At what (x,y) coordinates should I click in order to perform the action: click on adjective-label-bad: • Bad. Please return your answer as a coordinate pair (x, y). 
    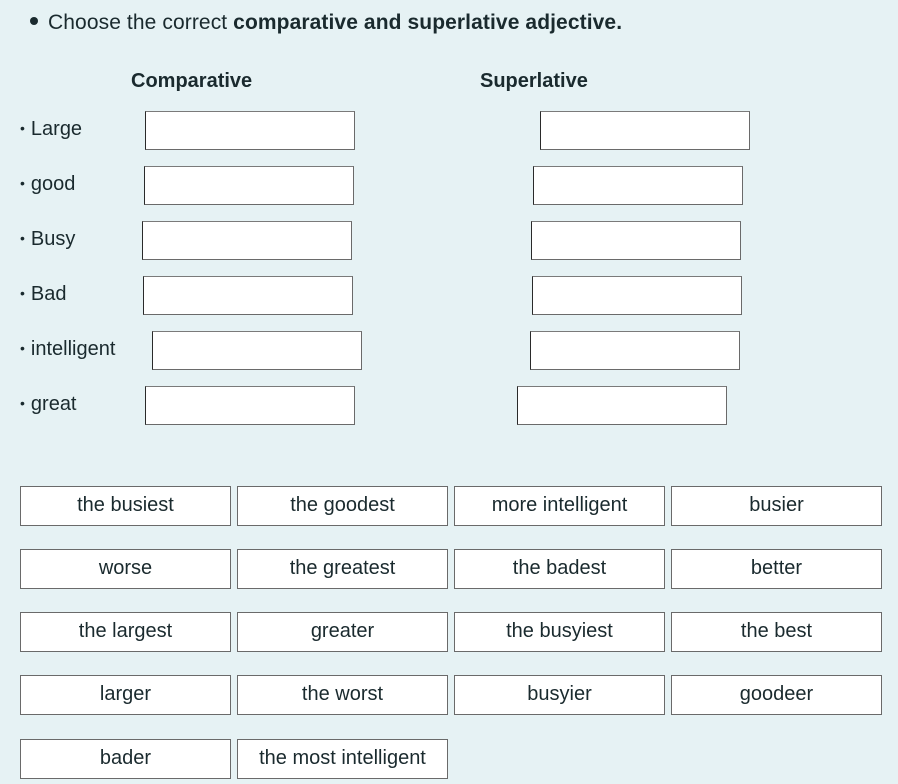
    Looking at the image, I should click on (43, 294).